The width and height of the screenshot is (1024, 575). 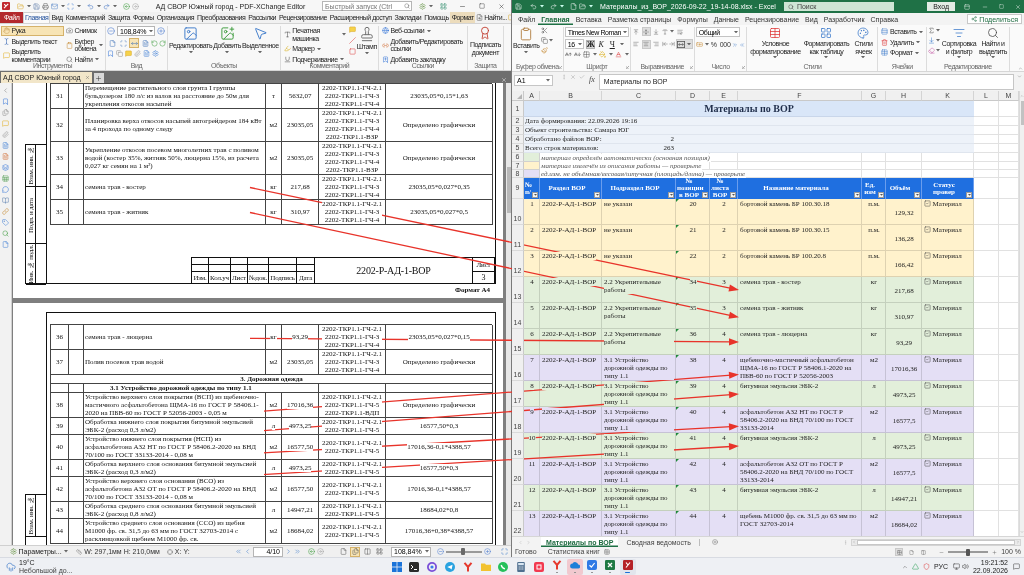 What do you see at coordinates (352, 40) in the screenshot?
I see `line-icon` at bounding box center [352, 40].